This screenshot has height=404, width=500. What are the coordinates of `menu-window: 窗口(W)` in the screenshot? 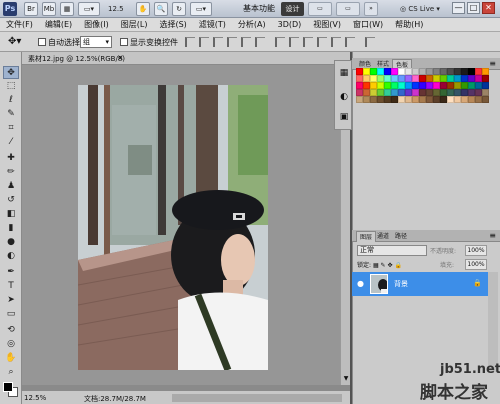 It's located at (368, 24).